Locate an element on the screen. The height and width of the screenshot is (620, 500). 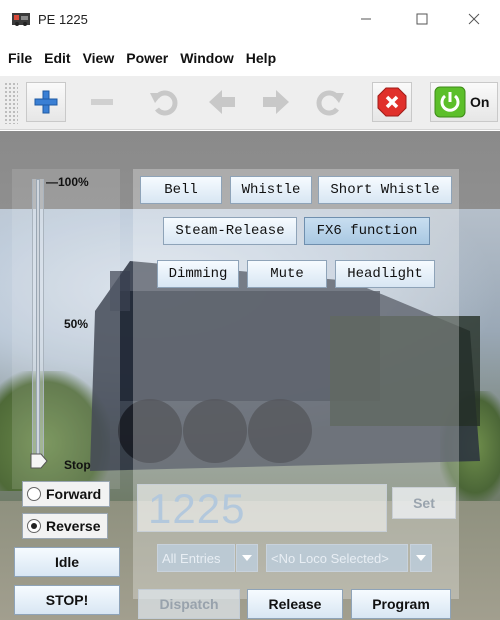
roster-filter-dropdown-icon is located at coordinates (247, 558).